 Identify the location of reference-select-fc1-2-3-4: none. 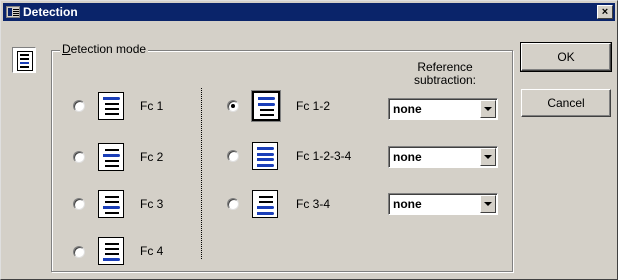
(443, 157).